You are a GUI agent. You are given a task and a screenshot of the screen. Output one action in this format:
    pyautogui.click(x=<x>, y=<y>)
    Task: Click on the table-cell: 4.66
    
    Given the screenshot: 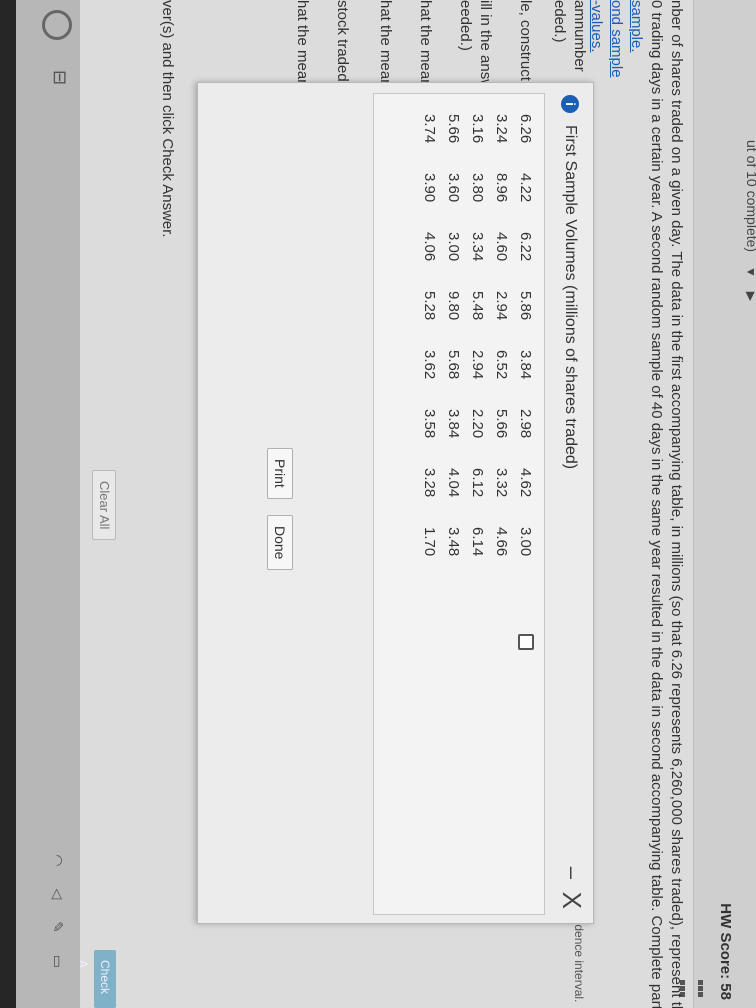 What is the action you would take?
    pyautogui.click(x=501, y=542)
    